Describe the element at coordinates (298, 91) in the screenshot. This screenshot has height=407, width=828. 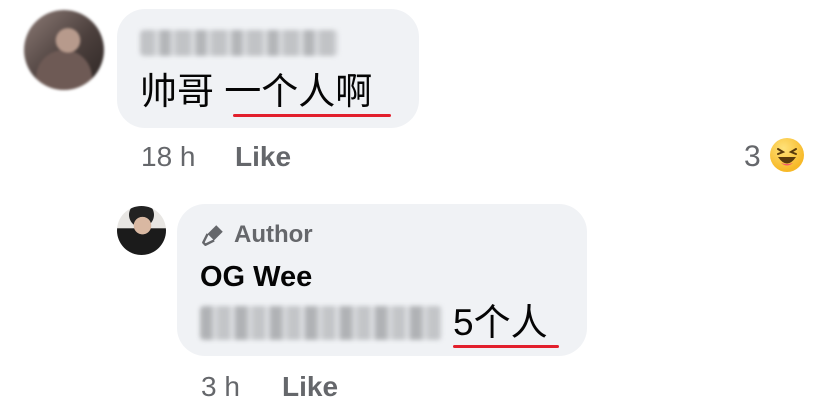
I see `comment-text-underlined: 一个人啊` at that location.